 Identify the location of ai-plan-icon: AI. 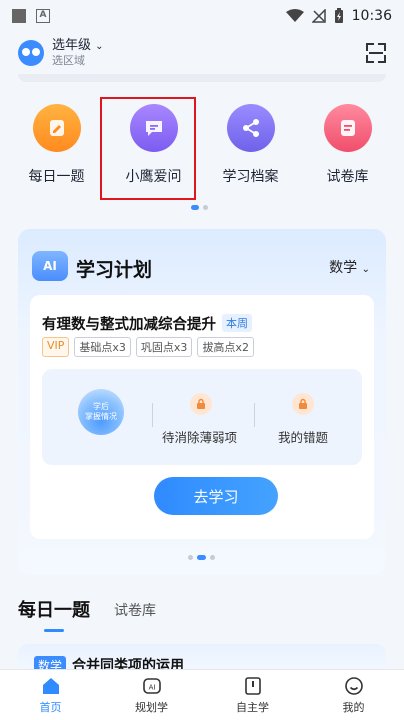
(151, 685).